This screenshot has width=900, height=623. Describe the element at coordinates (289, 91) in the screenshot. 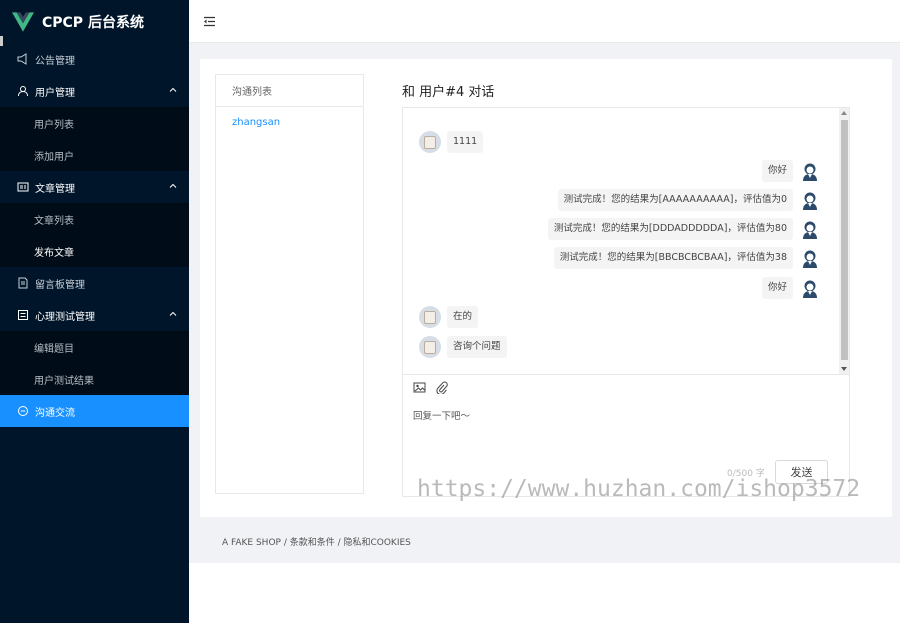

I see `conversation-list-title: 沟通列表` at that location.